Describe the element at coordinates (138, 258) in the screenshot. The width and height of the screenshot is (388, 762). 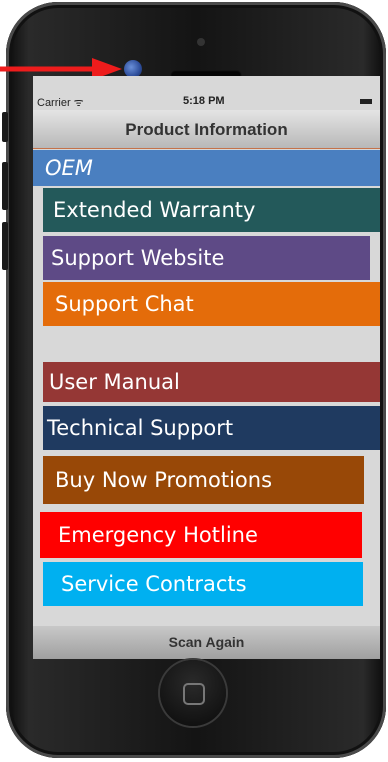
I see `menu-item-label: Support Website` at that location.